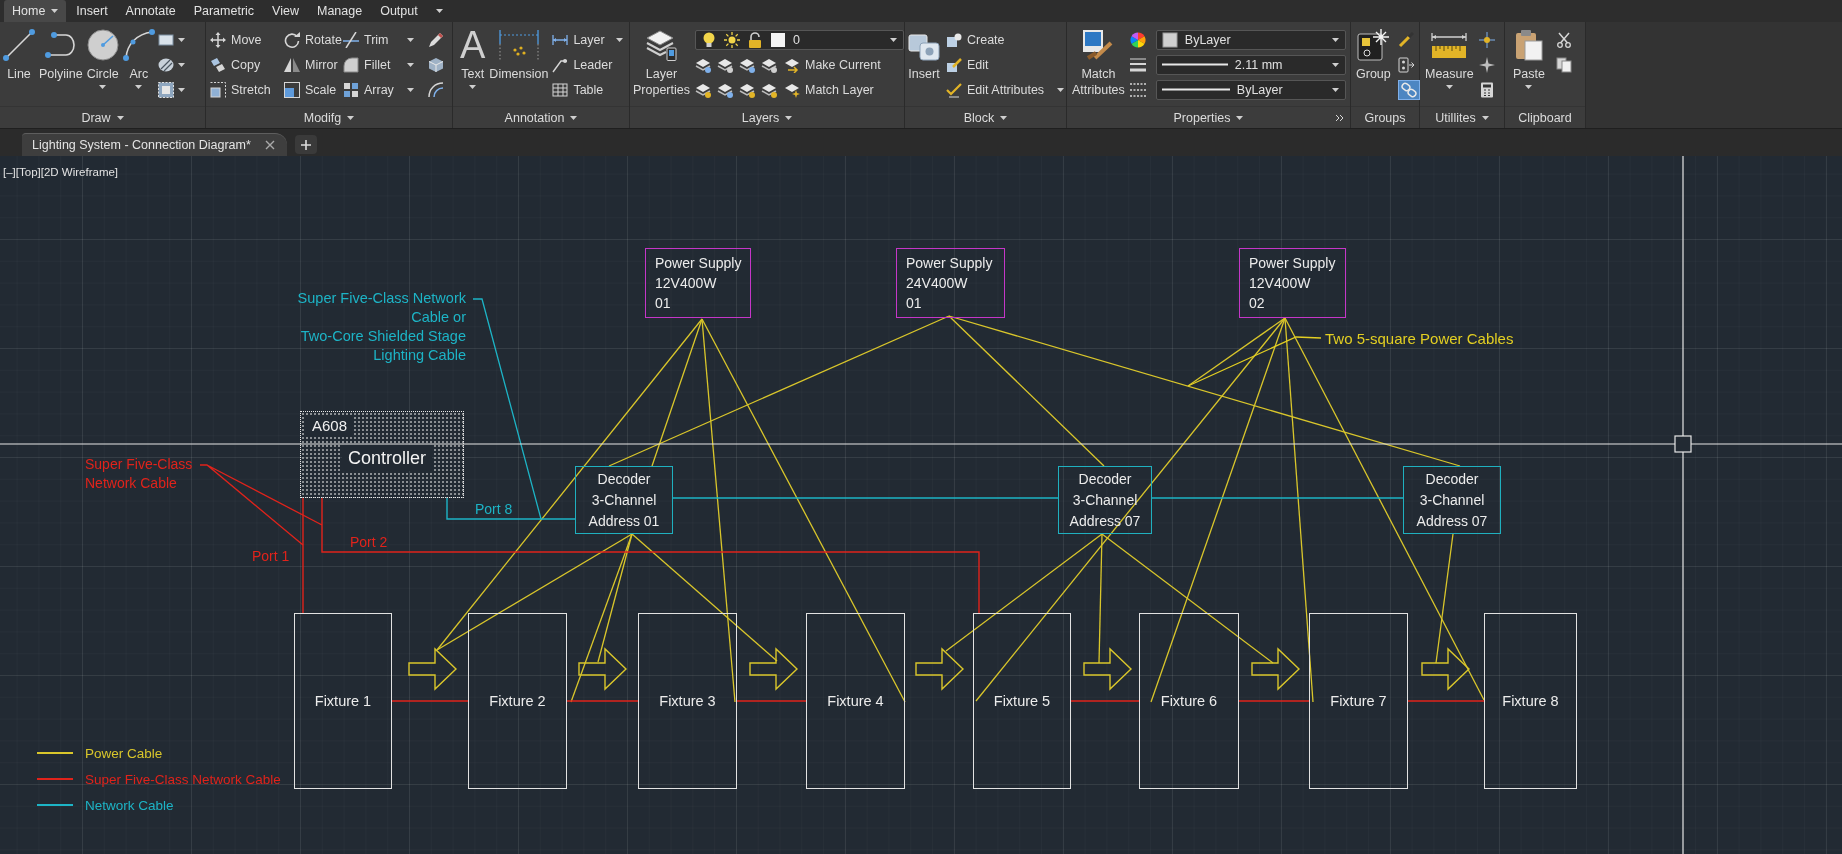 Image resolution: width=1842 pixels, height=854 pixels. I want to click on viewport-control: [–], so click(9, 172).